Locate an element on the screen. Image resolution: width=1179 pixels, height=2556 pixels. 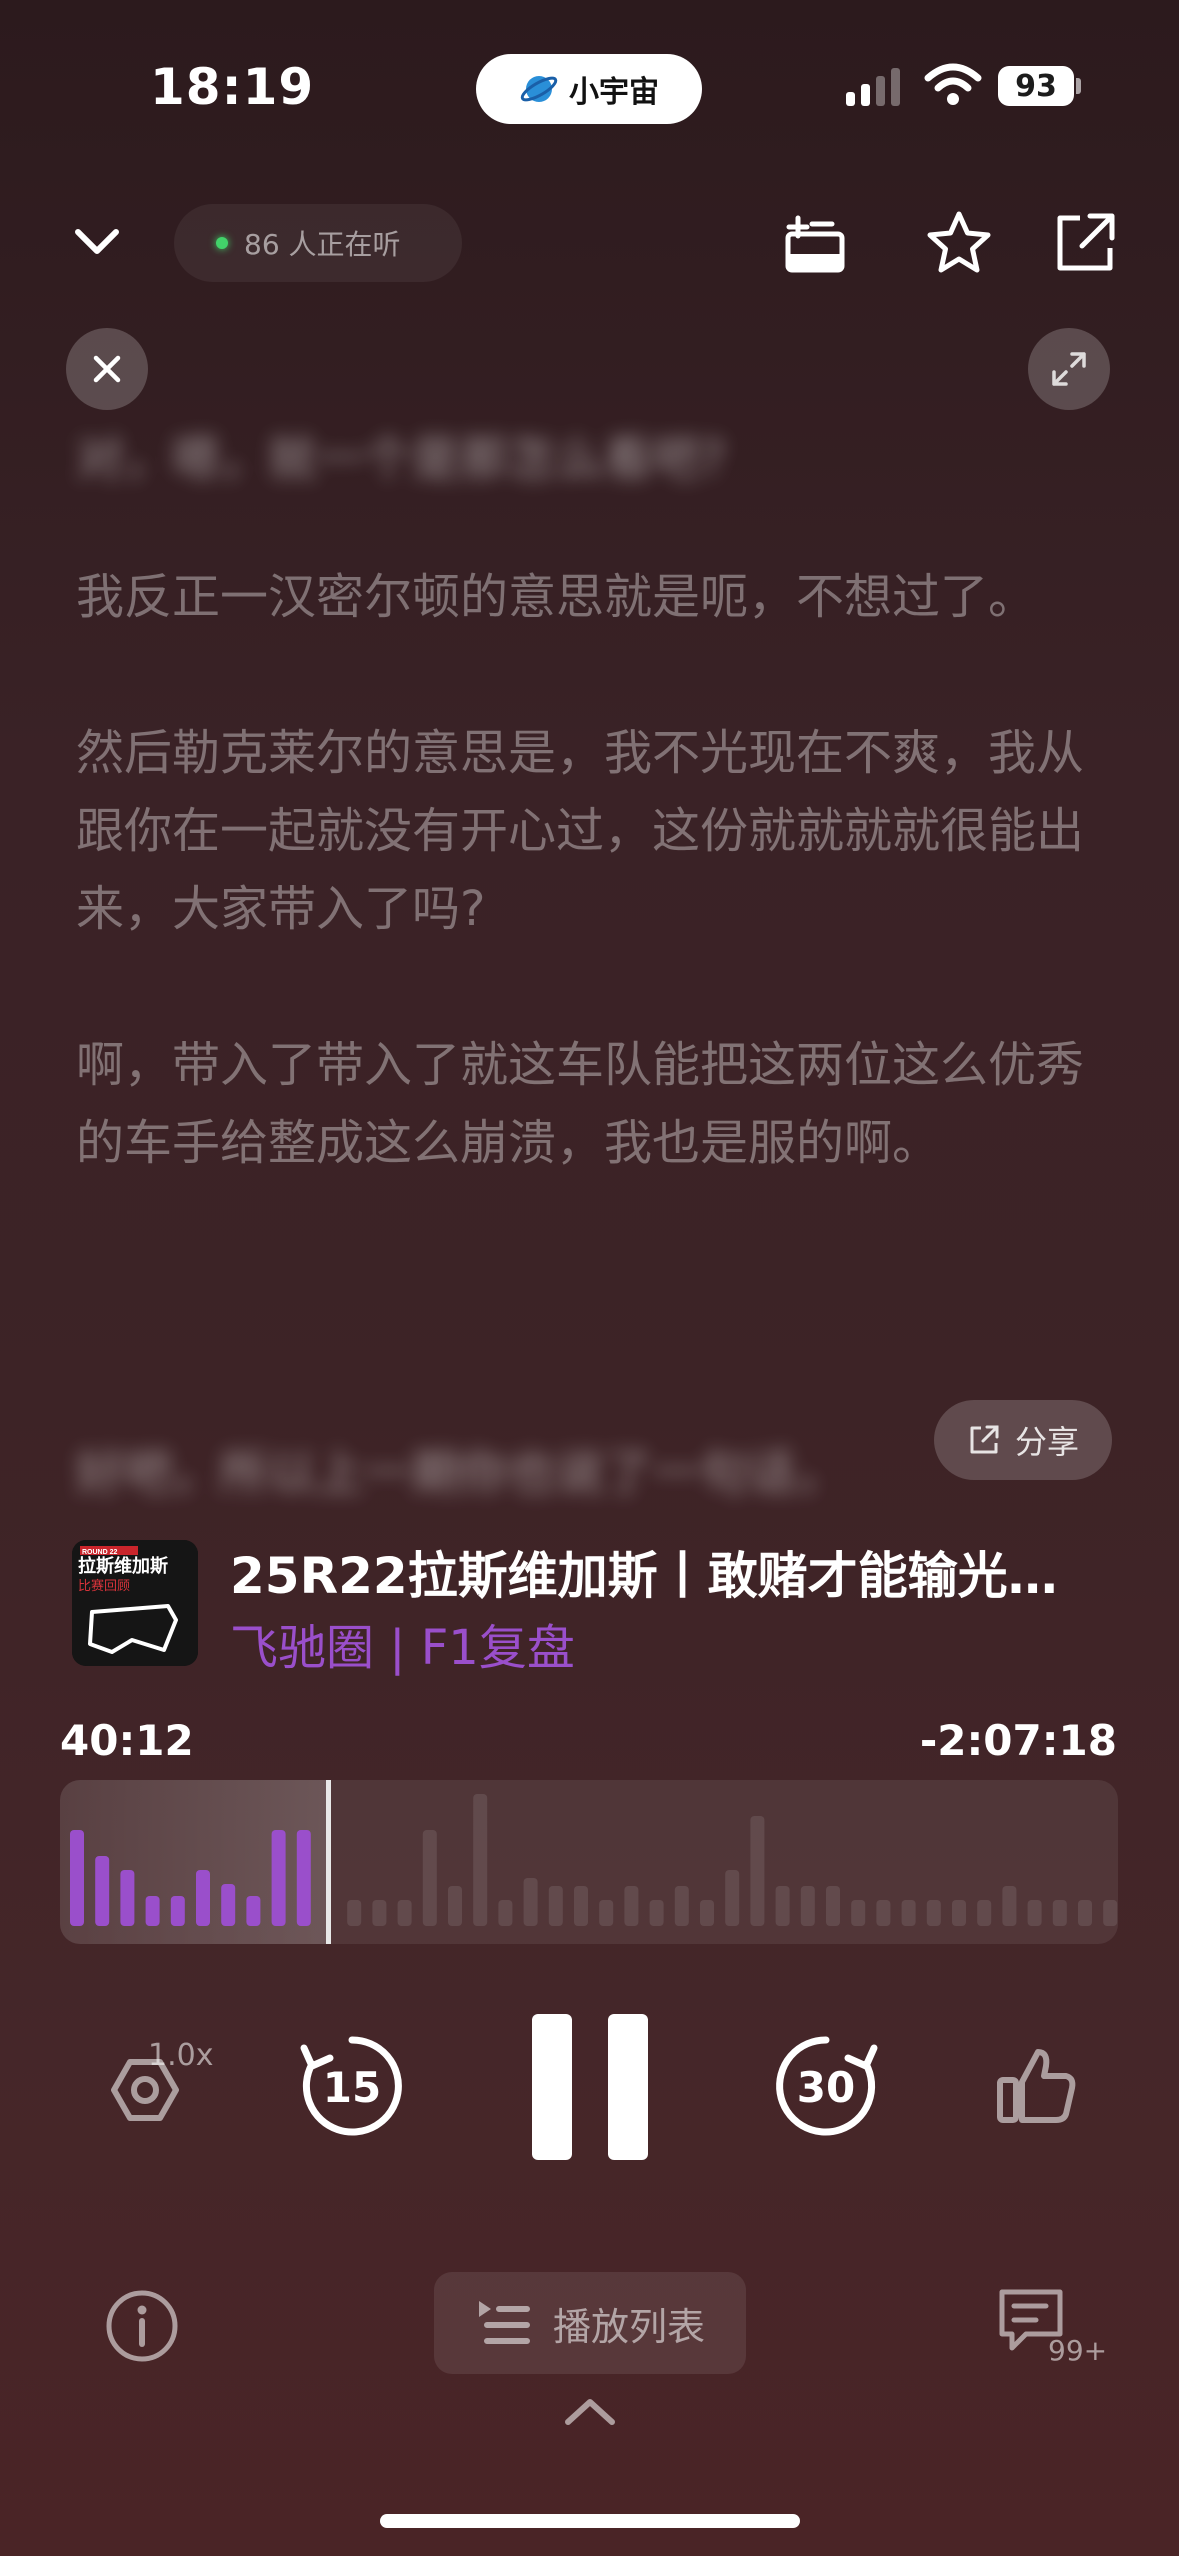
comments-button: 99+ is located at coordinates (1051, 2326).